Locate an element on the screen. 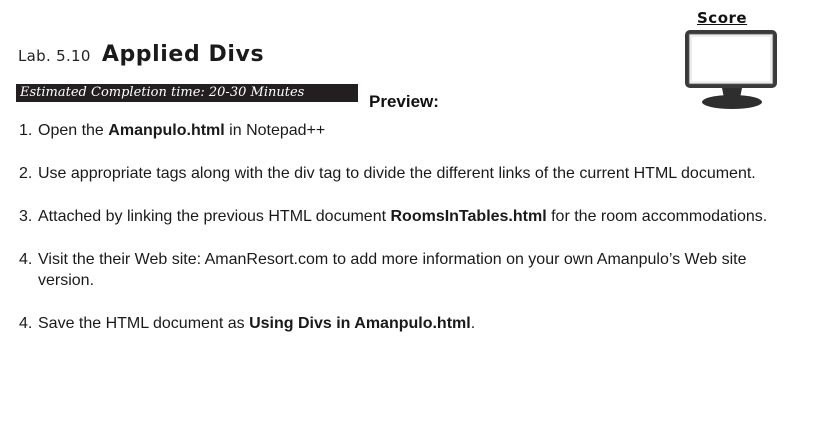 The width and height of the screenshot is (818, 426). preview-label: Preview: is located at coordinates (404, 101).